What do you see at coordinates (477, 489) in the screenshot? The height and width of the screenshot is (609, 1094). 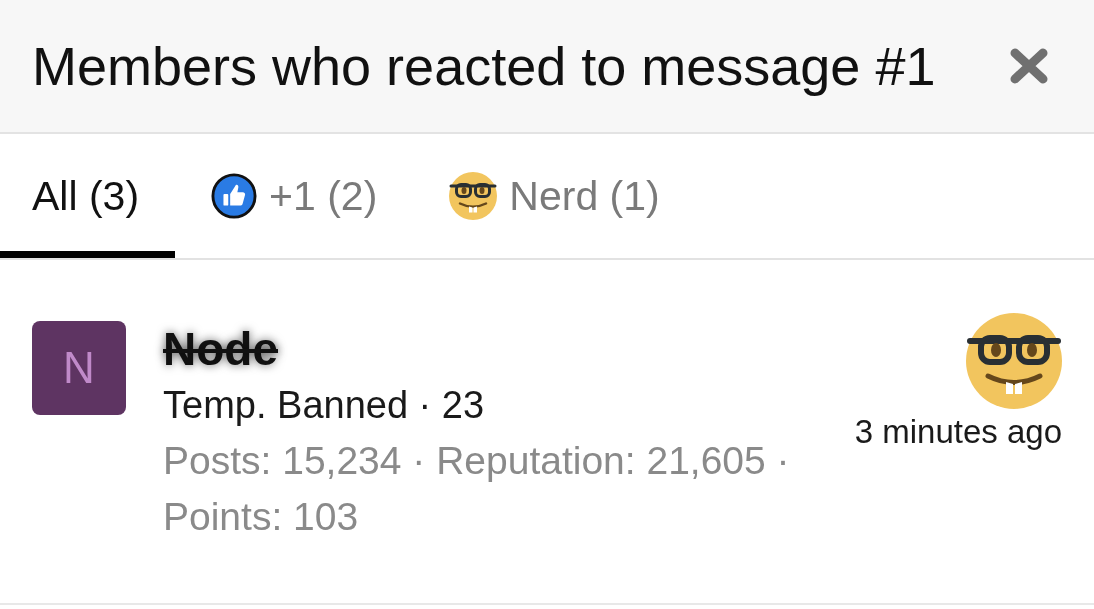 I see `member-stats: Posts: 15,234 · Reputation: 21,605 · Points: 103` at bounding box center [477, 489].